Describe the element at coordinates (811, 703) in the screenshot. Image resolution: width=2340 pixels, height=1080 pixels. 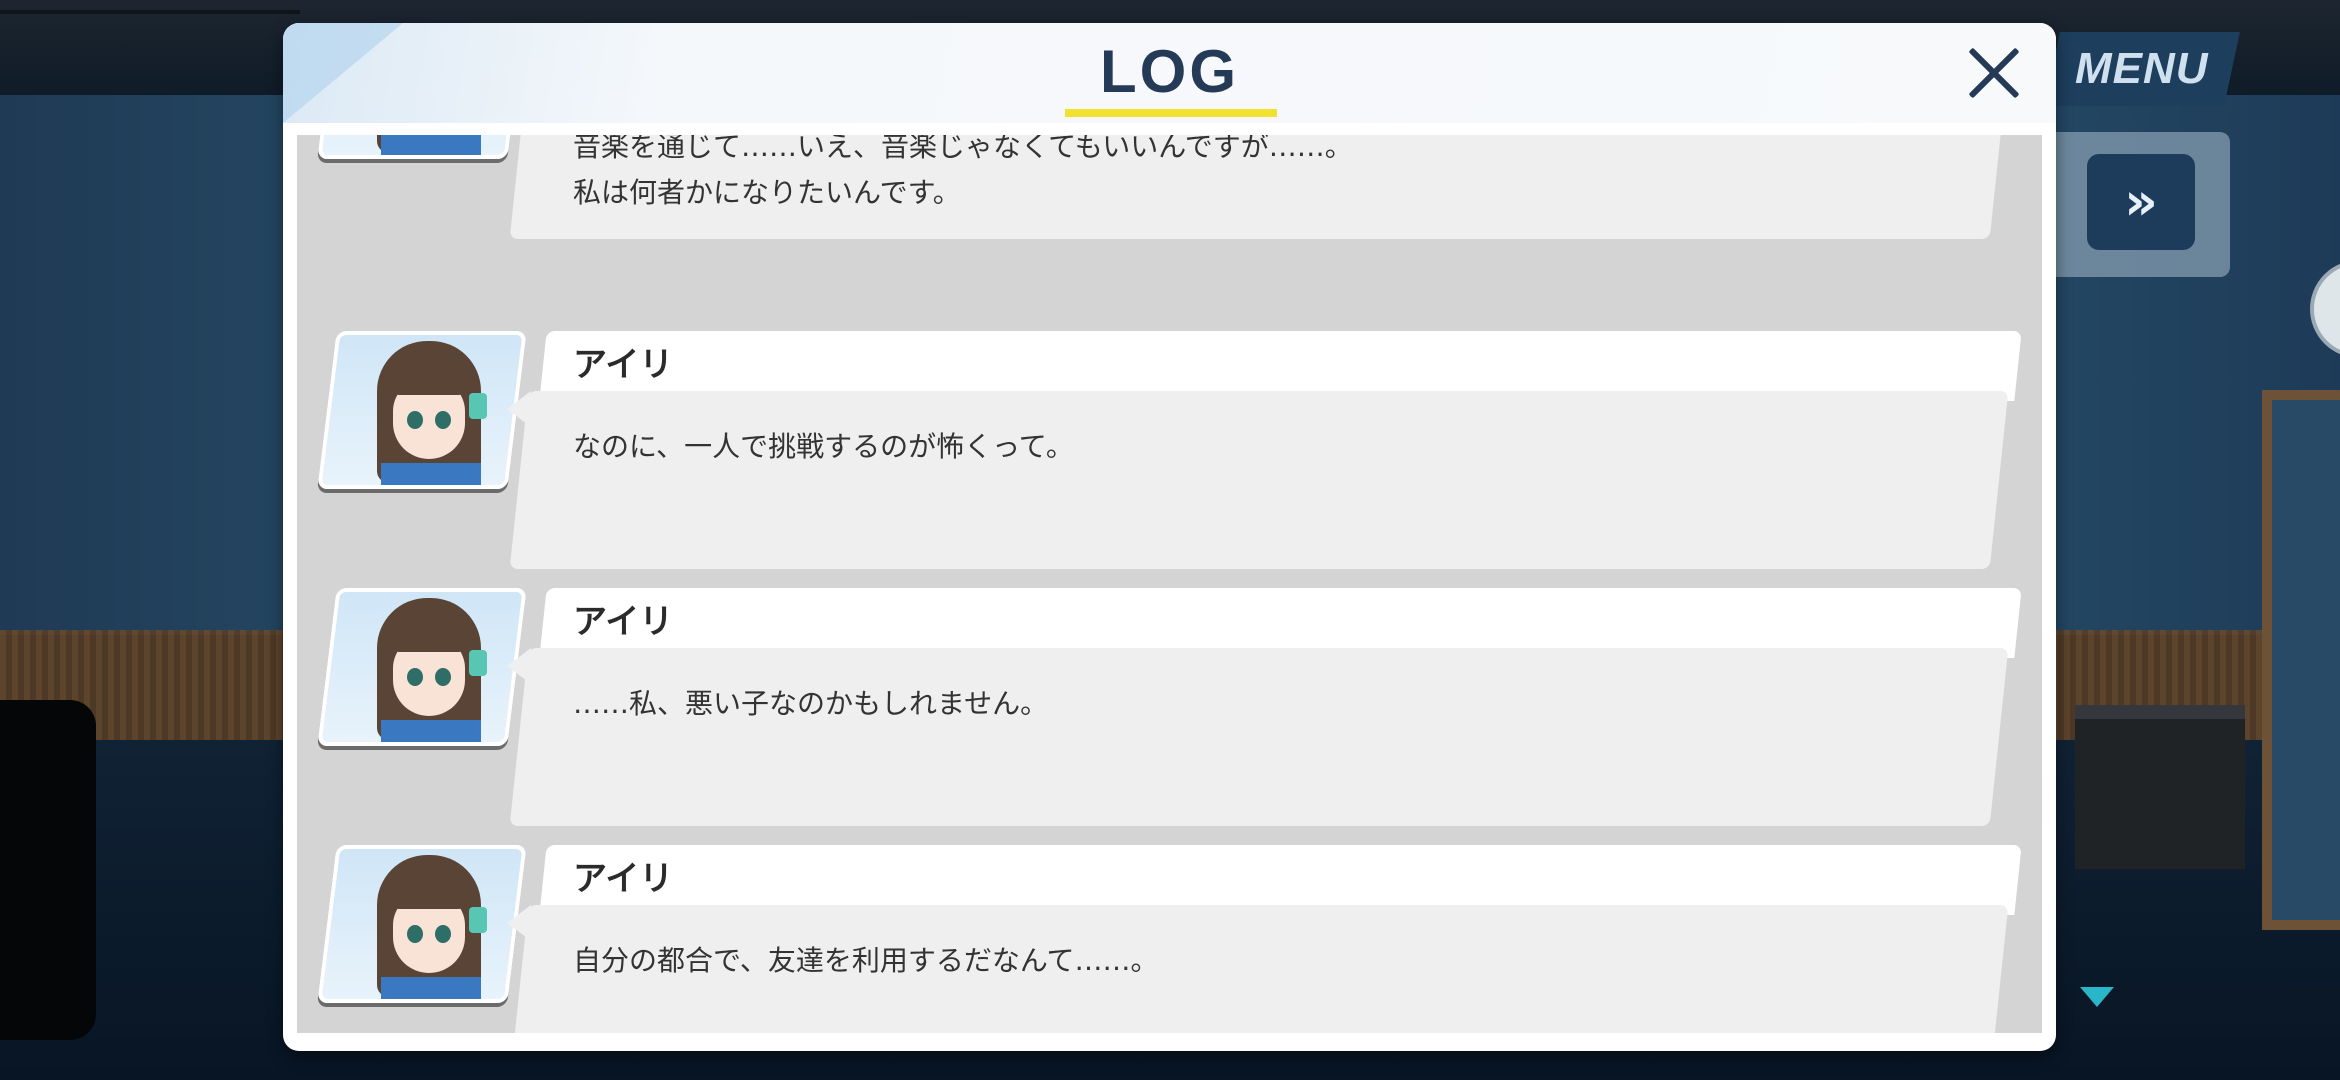
I see `dialogue-line: ……私、悪い子なのかもしれません。` at that location.